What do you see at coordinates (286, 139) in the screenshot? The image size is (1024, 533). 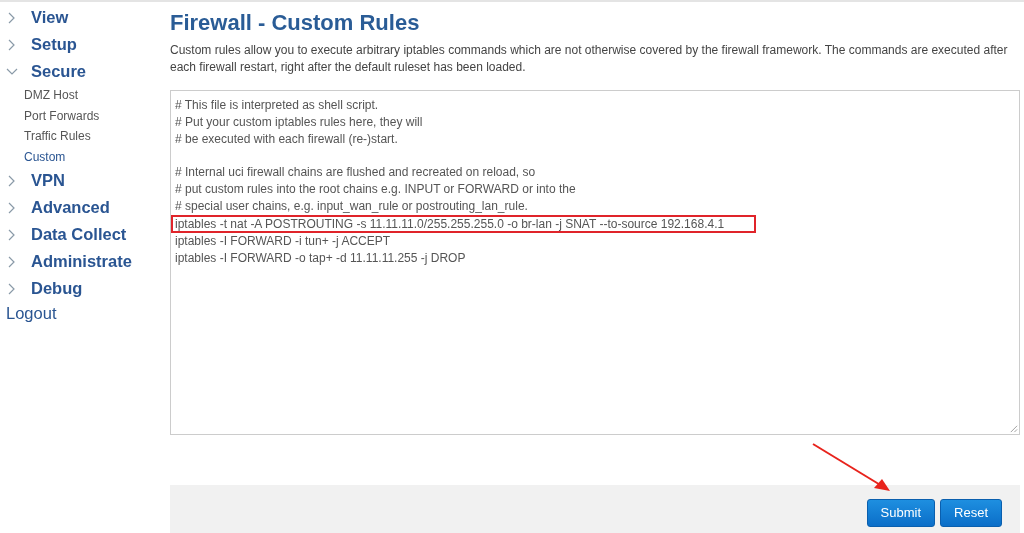 I see `code-line: # be executed with each firewall (re-)start.` at bounding box center [286, 139].